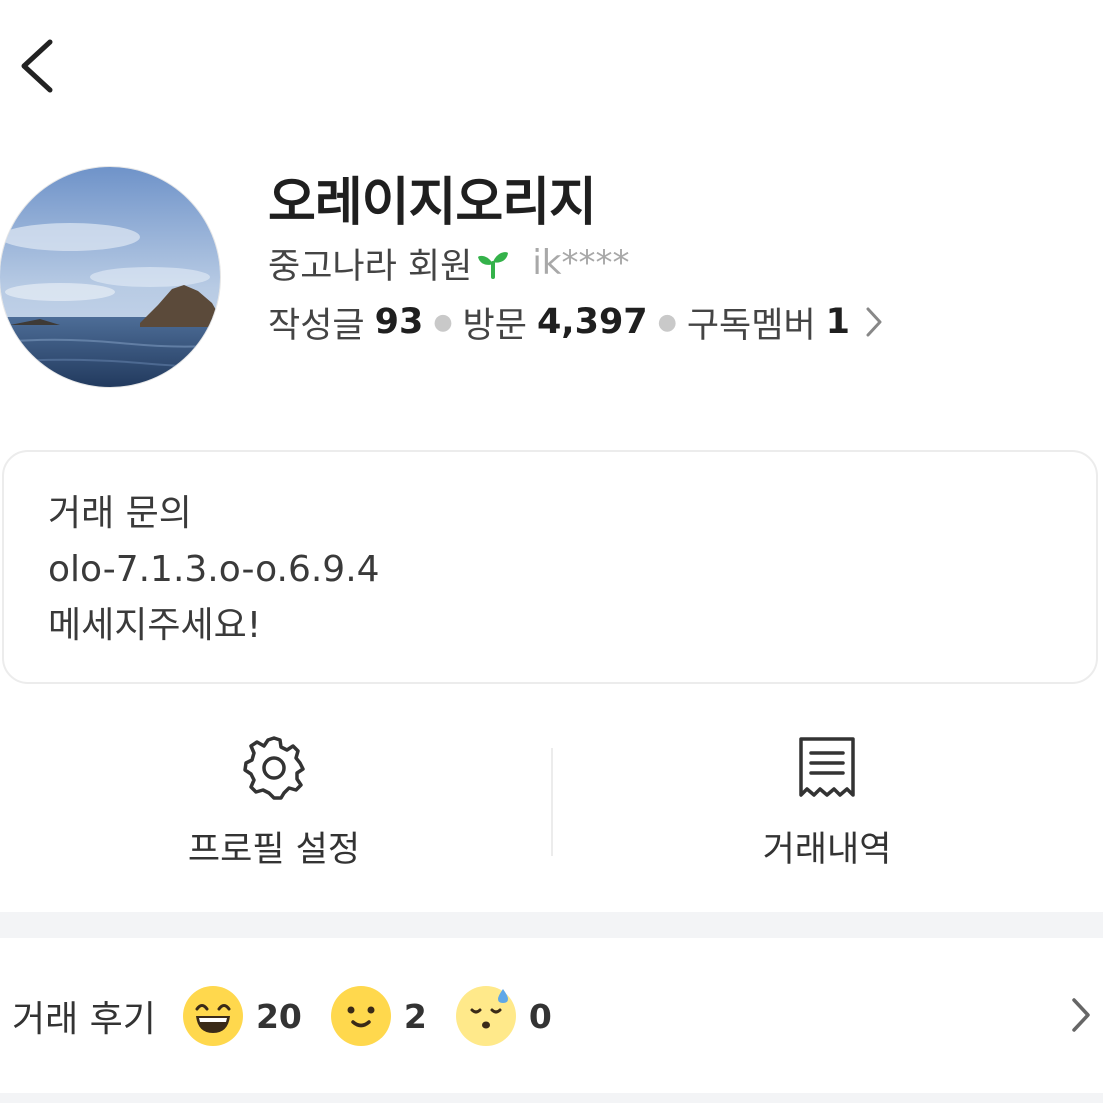  What do you see at coordinates (214, 569) in the screenshot?
I see `intro-line: olo-7.1.3.o-o.6.9.4` at bounding box center [214, 569].